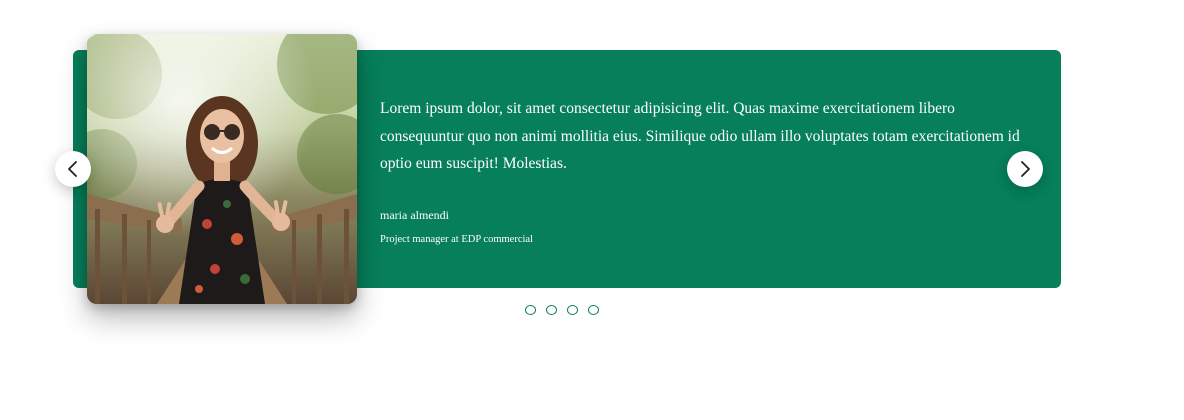 The height and width of the screenshot is (420, 1184). I want to click on chevron-left-icon, so click(72, 169).